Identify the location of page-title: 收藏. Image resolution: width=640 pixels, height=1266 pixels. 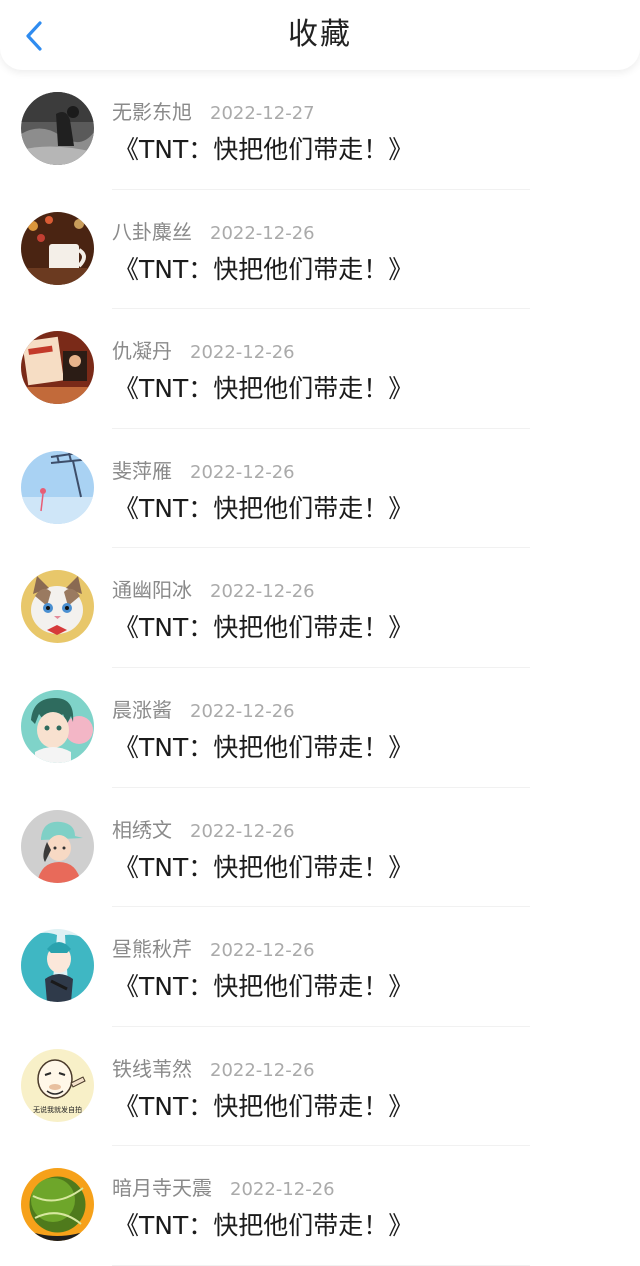
(320, 34).